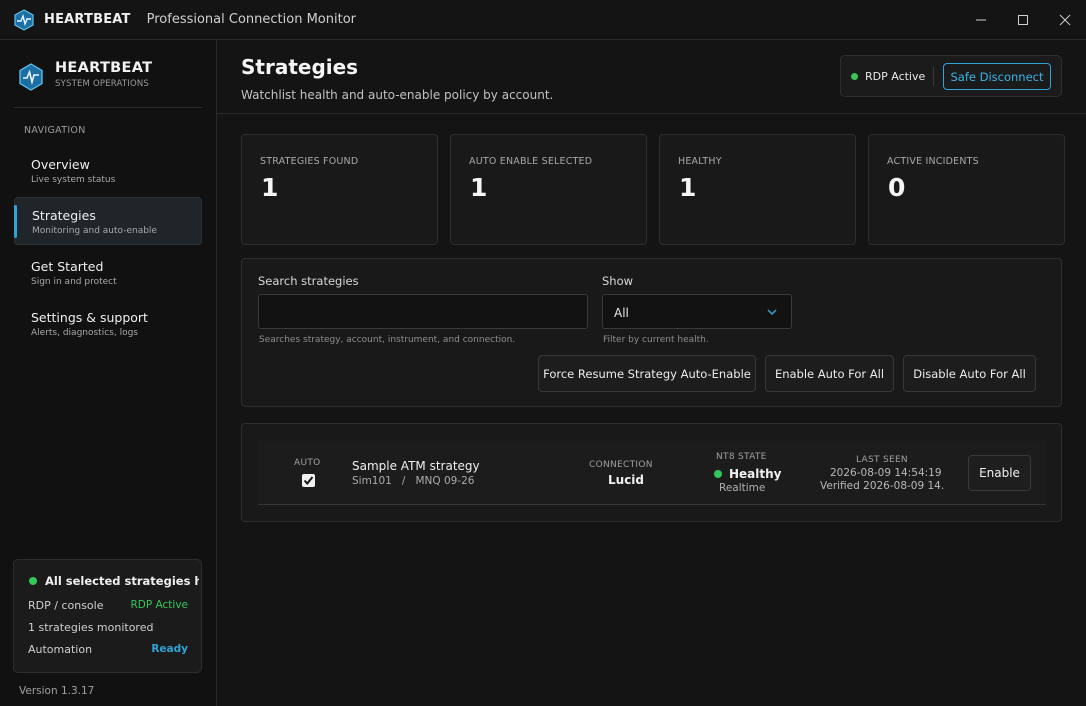  Describe the element at coordinates (854, 76) in the screenshot. I see `rdp-active-dot-icon` at that location.